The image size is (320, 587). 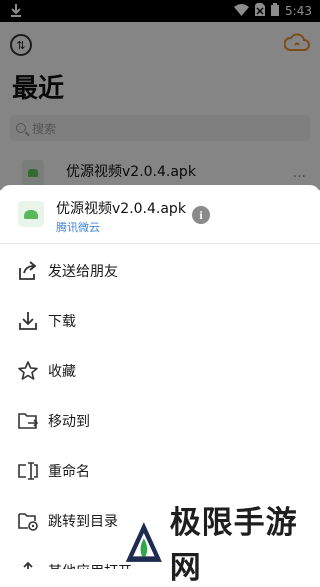 What do you see at coordinates (62, 372) in the screenshot?
I see `action-label: 收藏` at bounding box center [62, 372].